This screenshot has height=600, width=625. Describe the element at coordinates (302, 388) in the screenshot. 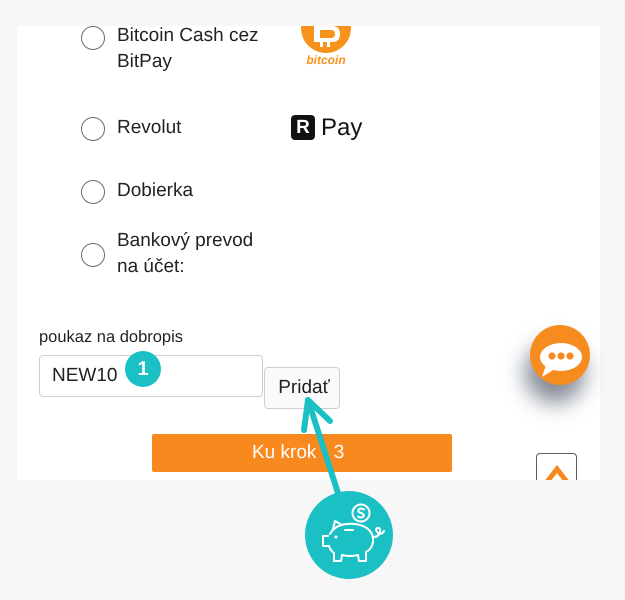

I see `add-button: Pridať` at that location.